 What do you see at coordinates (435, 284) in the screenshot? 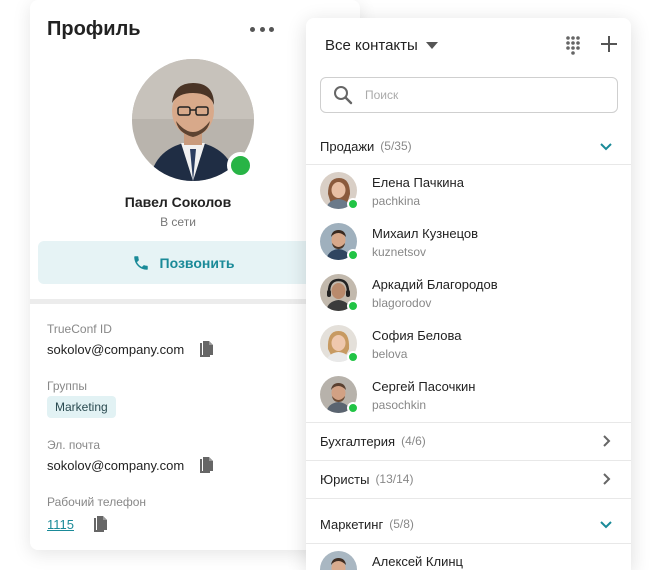
I see `contact-name: Аркадий Благородов` at bounding box center [435, 284].